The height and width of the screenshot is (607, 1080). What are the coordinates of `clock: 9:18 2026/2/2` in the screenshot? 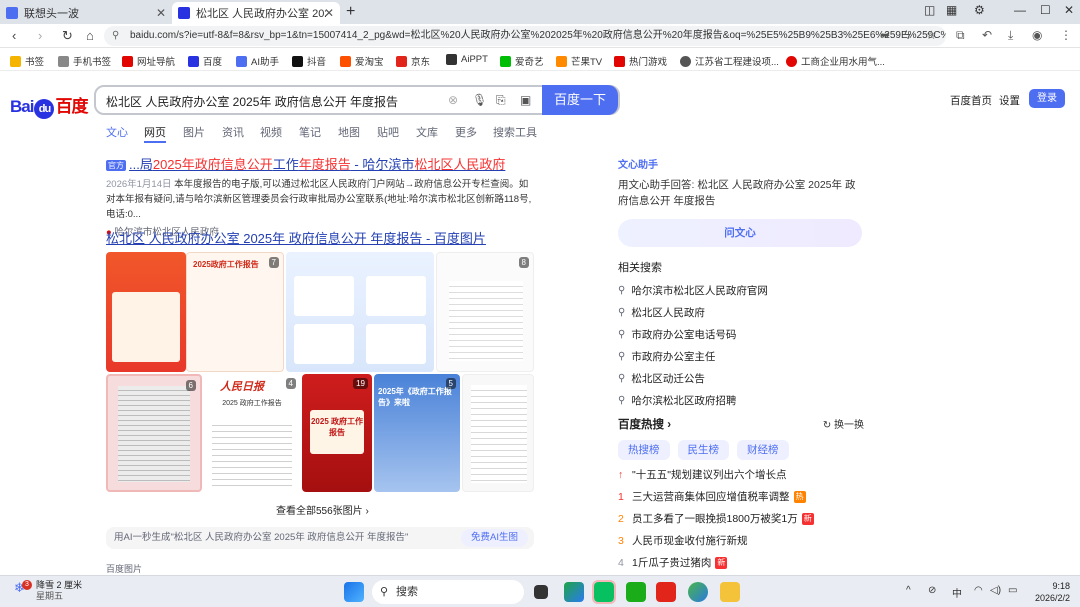 It's located at (1049, 592).